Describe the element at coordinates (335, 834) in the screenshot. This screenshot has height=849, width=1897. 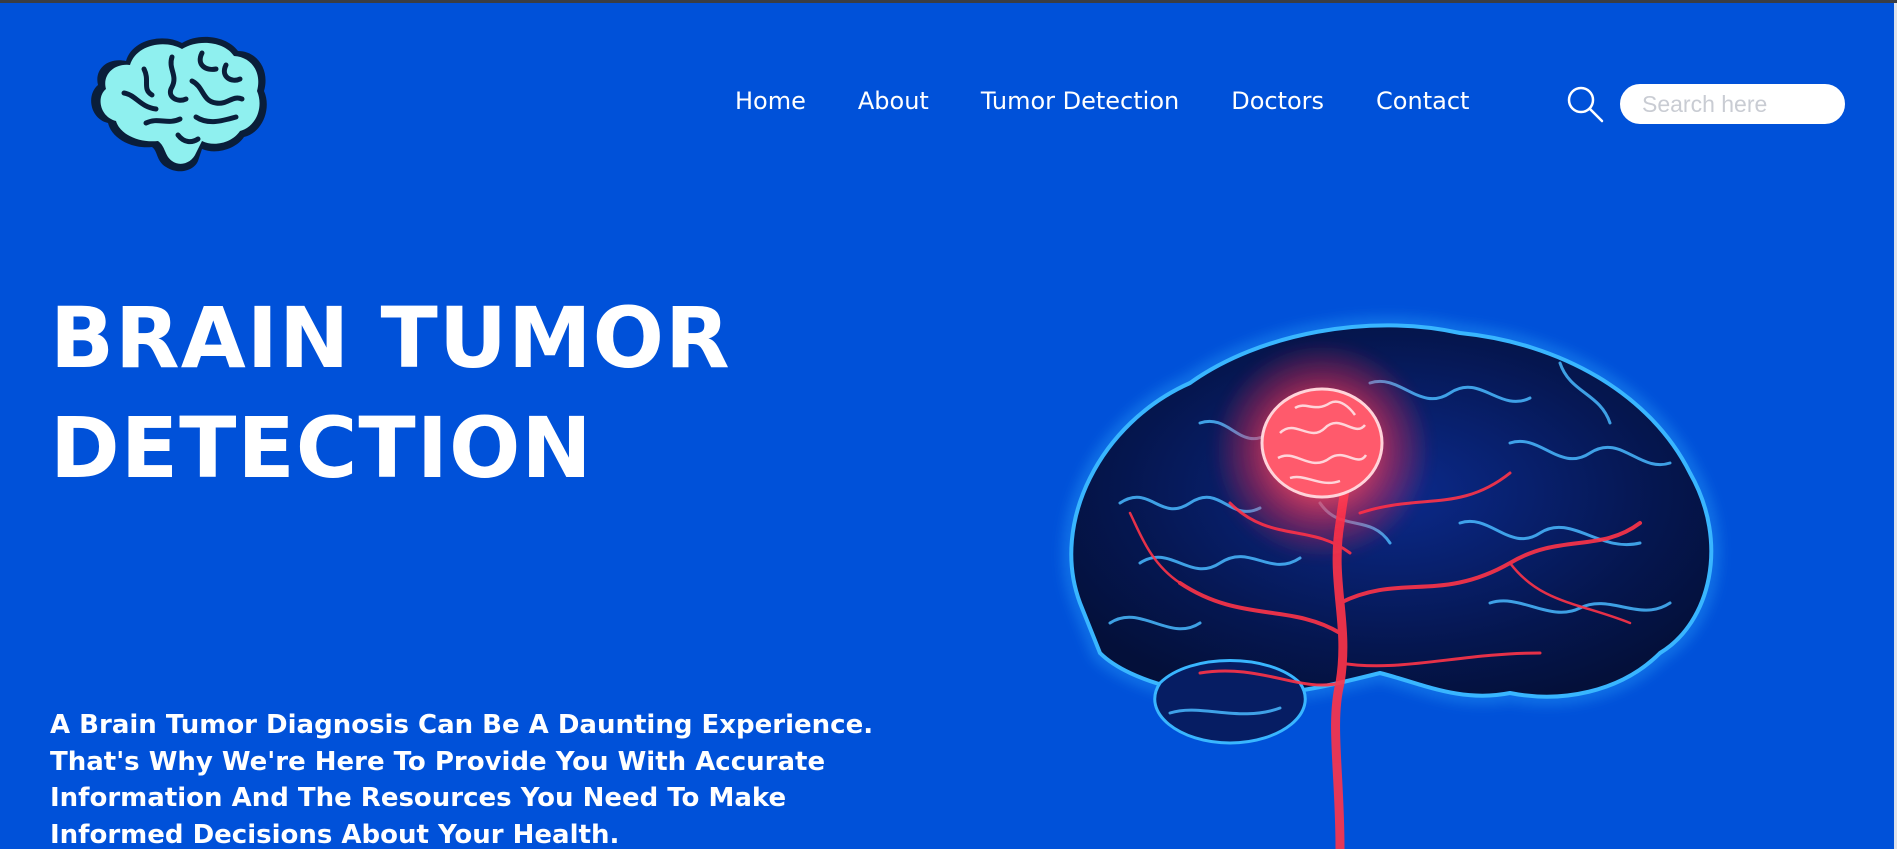
I see `hero-description-line: Informed Decisions About Your Health.` at that location.